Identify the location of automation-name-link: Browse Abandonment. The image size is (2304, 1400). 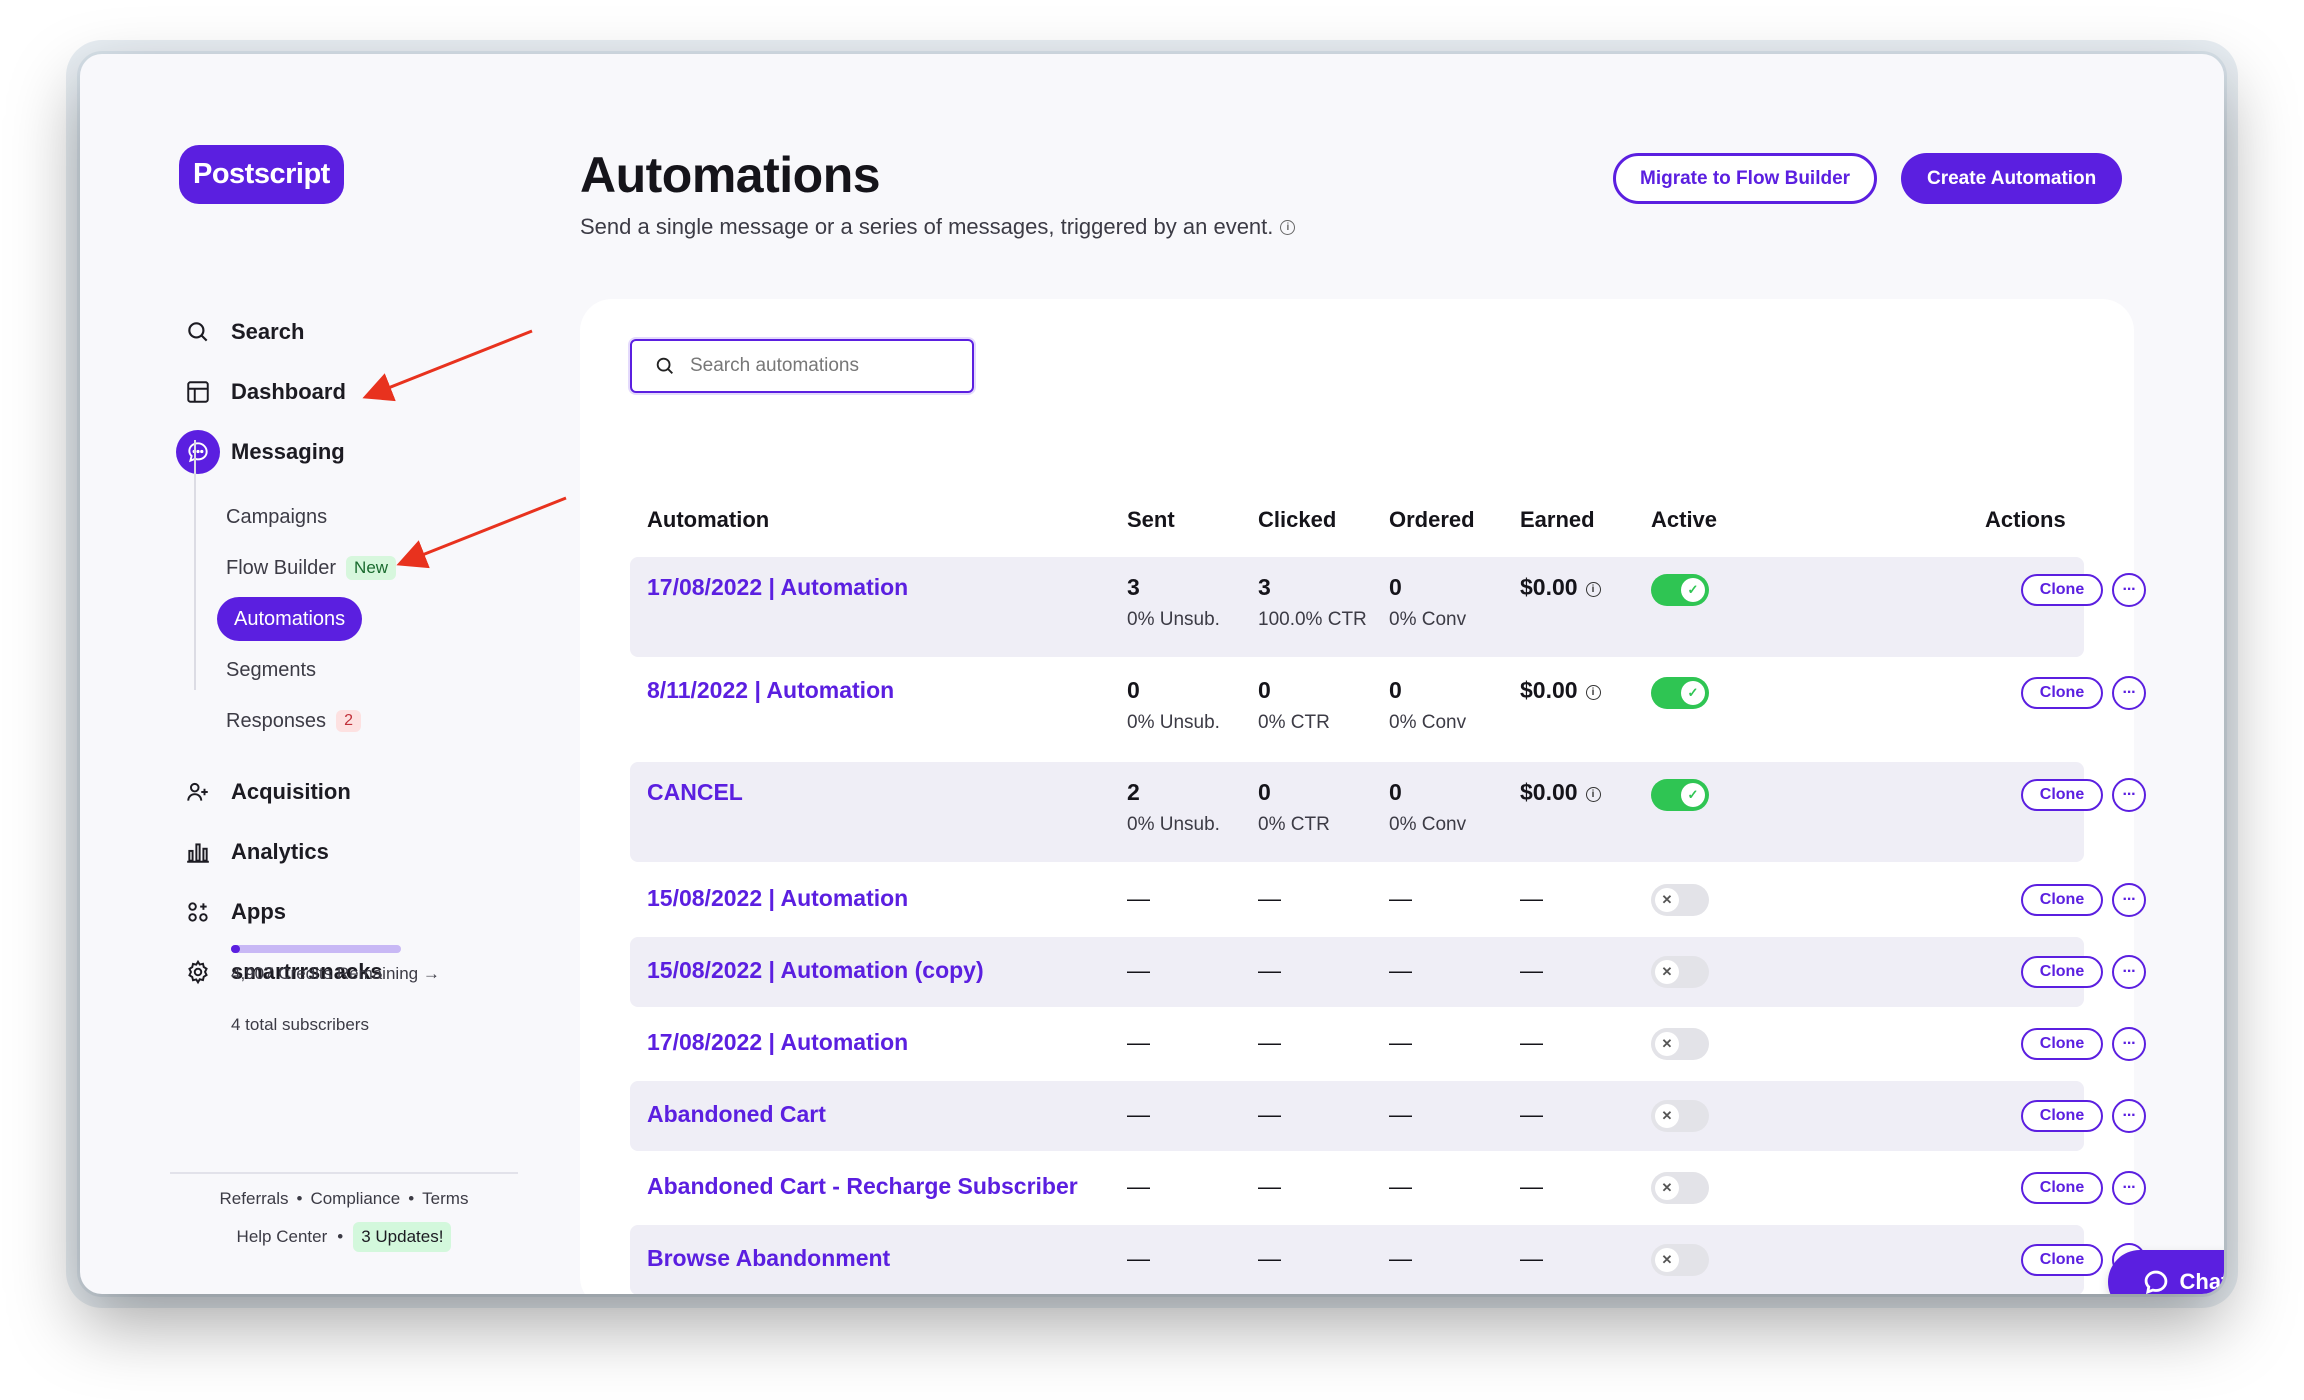
(768, 1258).